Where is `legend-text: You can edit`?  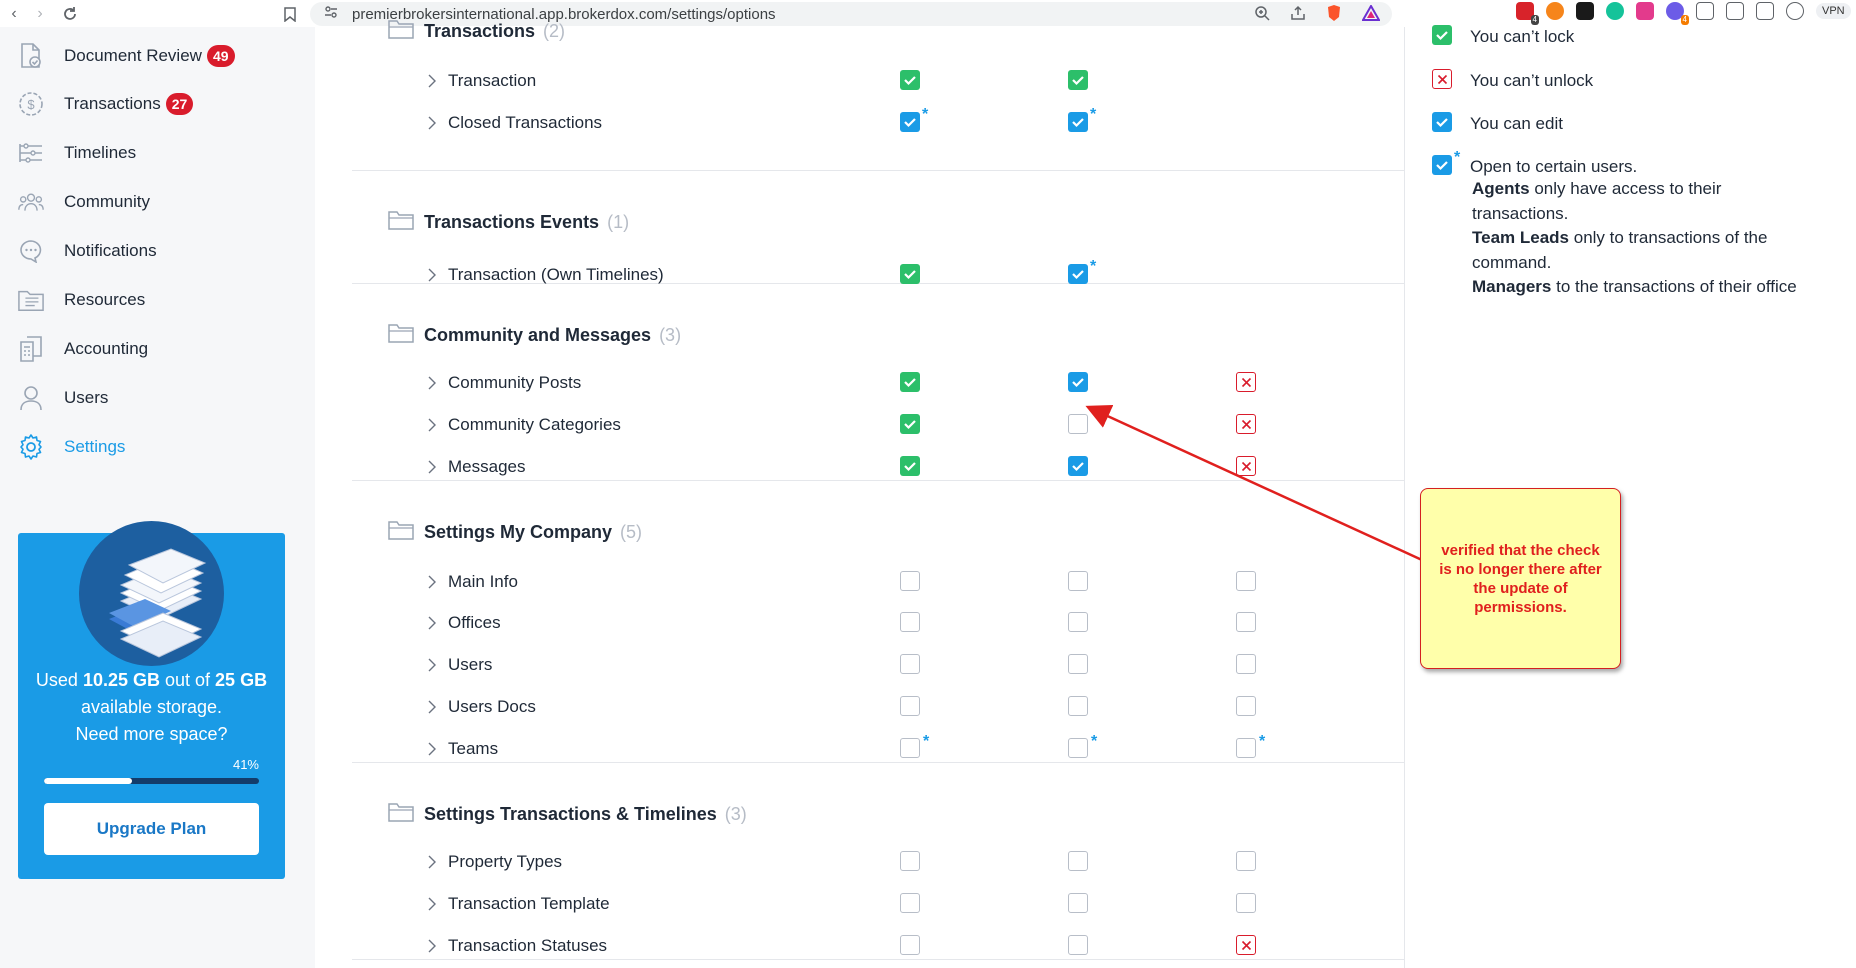
legend-text: You can edit is located at coordinates (1516, 123).